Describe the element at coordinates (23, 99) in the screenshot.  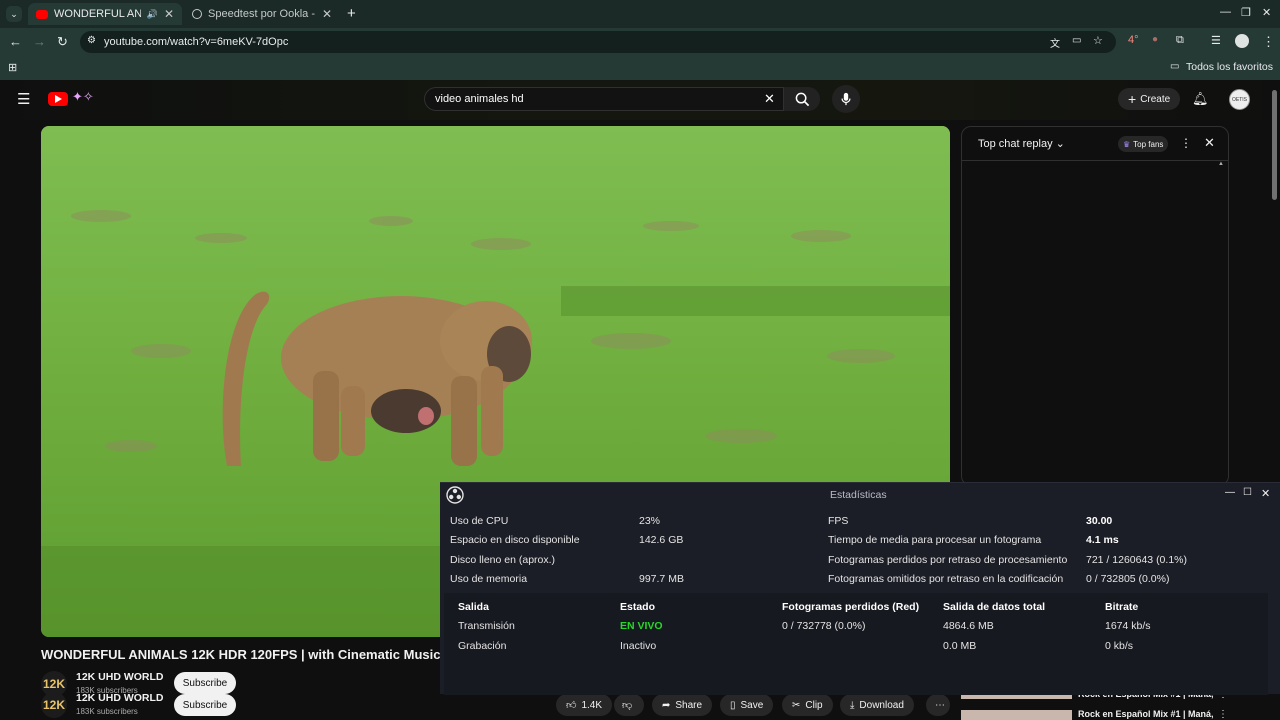
I see `hamburger-menu-icon: ☰` at that location.